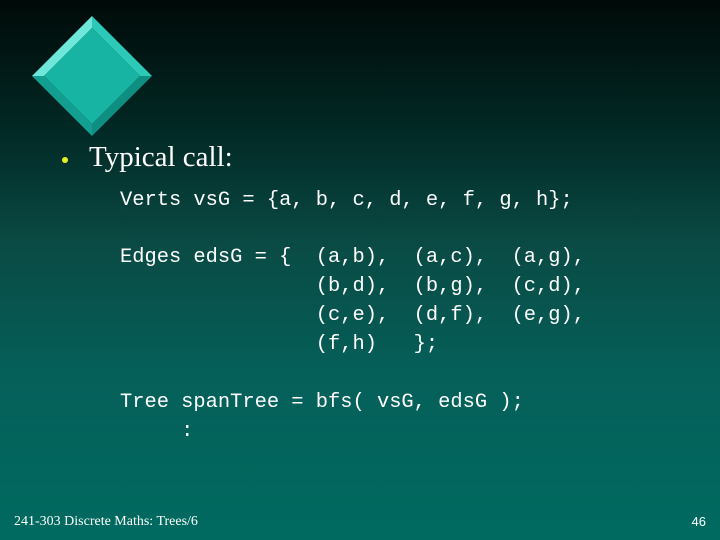 The height and width of the screenshot is (540, 720). I want to click on bullet-dot-icon, so click(65, 160).